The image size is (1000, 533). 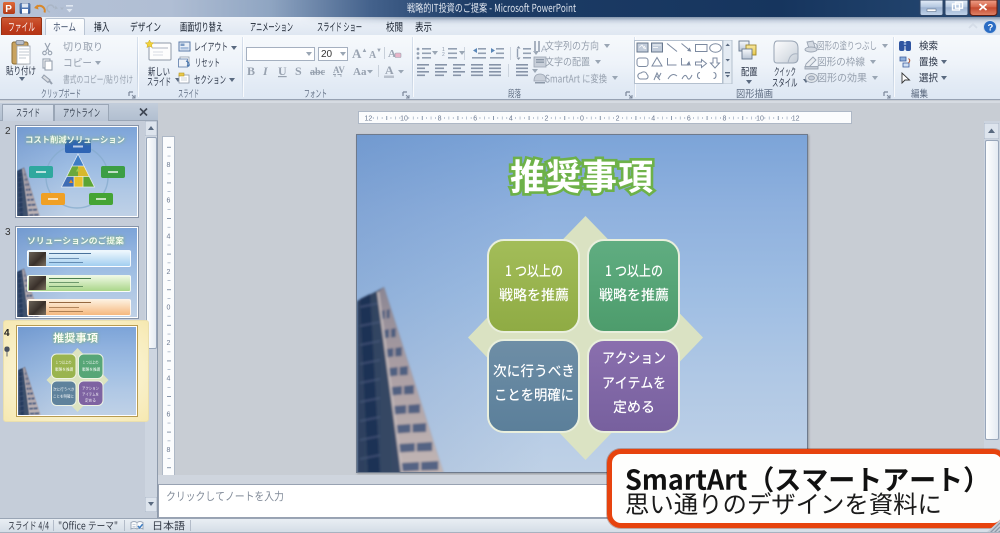 I want to click on svg-text: AV, so click(x=339, y=70).